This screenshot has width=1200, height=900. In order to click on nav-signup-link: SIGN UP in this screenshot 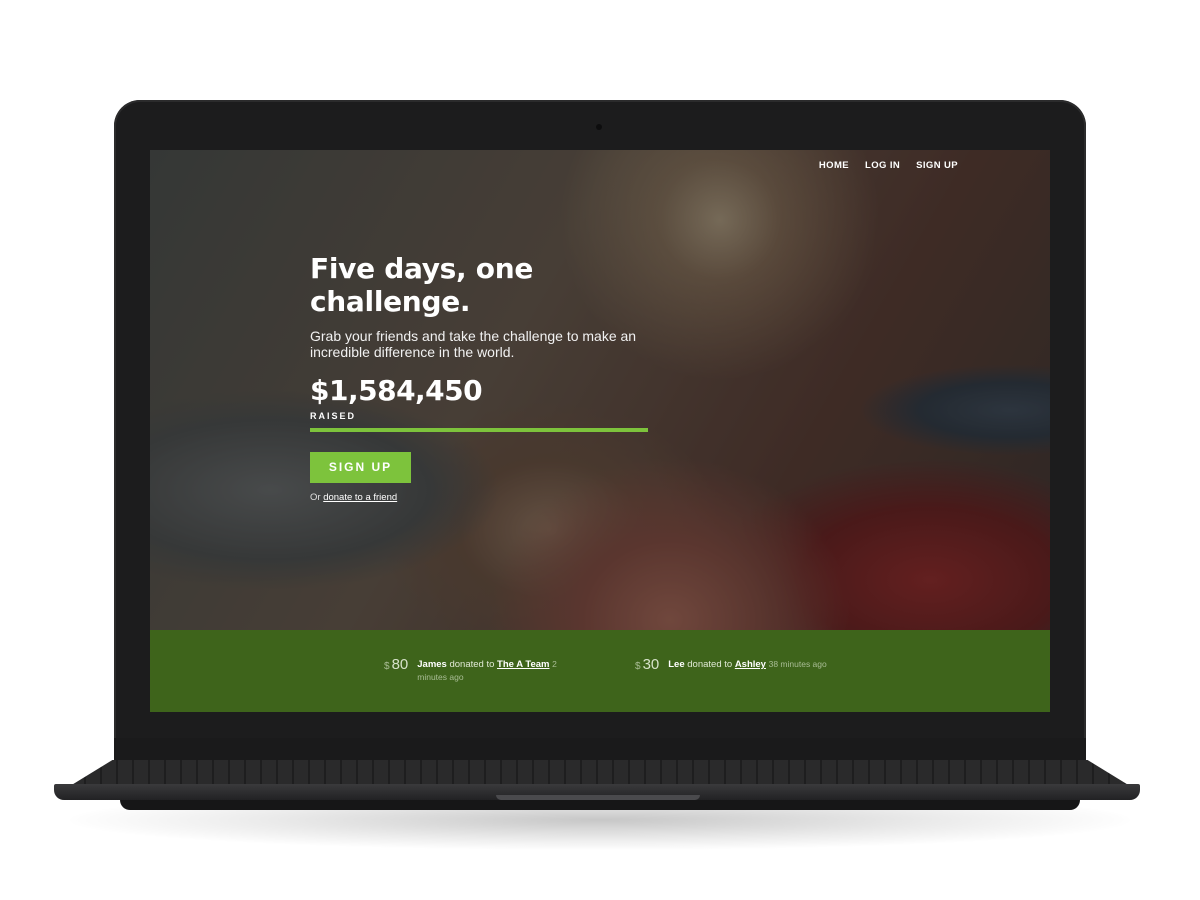, I will do `click(937, 165)`.